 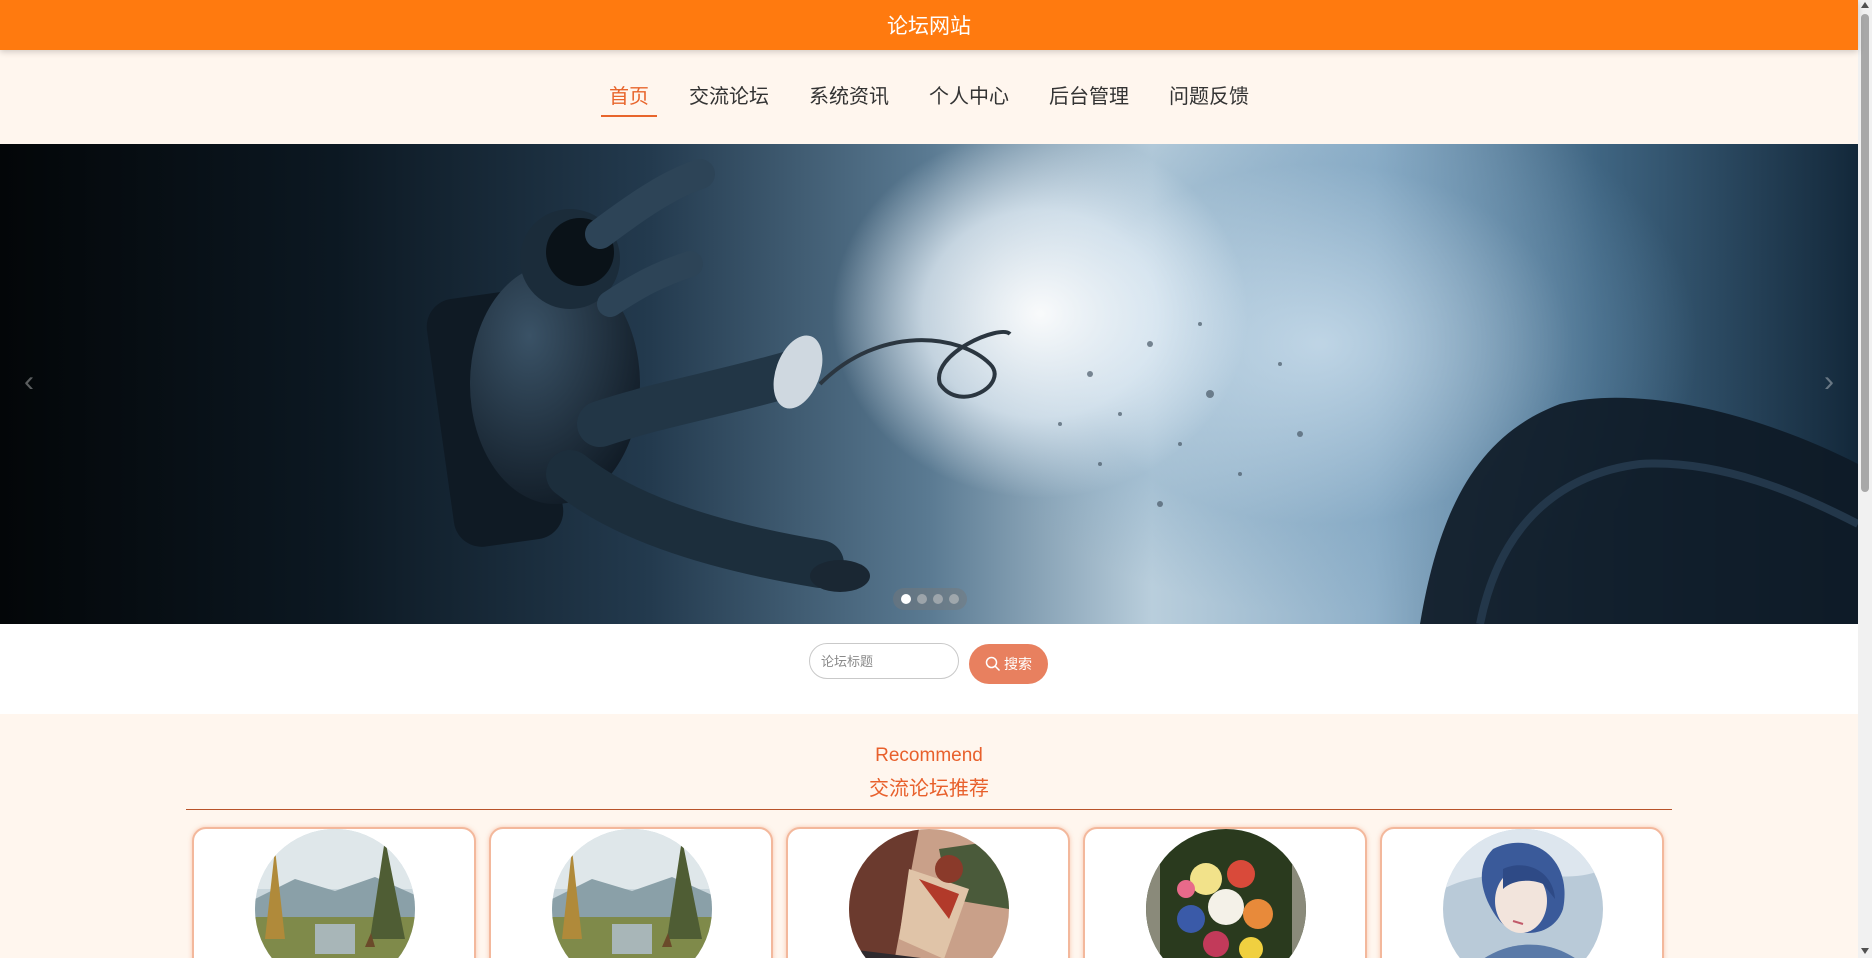 What do you see at coordinates (993, 664) in the screenshot?
I see `search-icon` at bounding box center [993, 664].